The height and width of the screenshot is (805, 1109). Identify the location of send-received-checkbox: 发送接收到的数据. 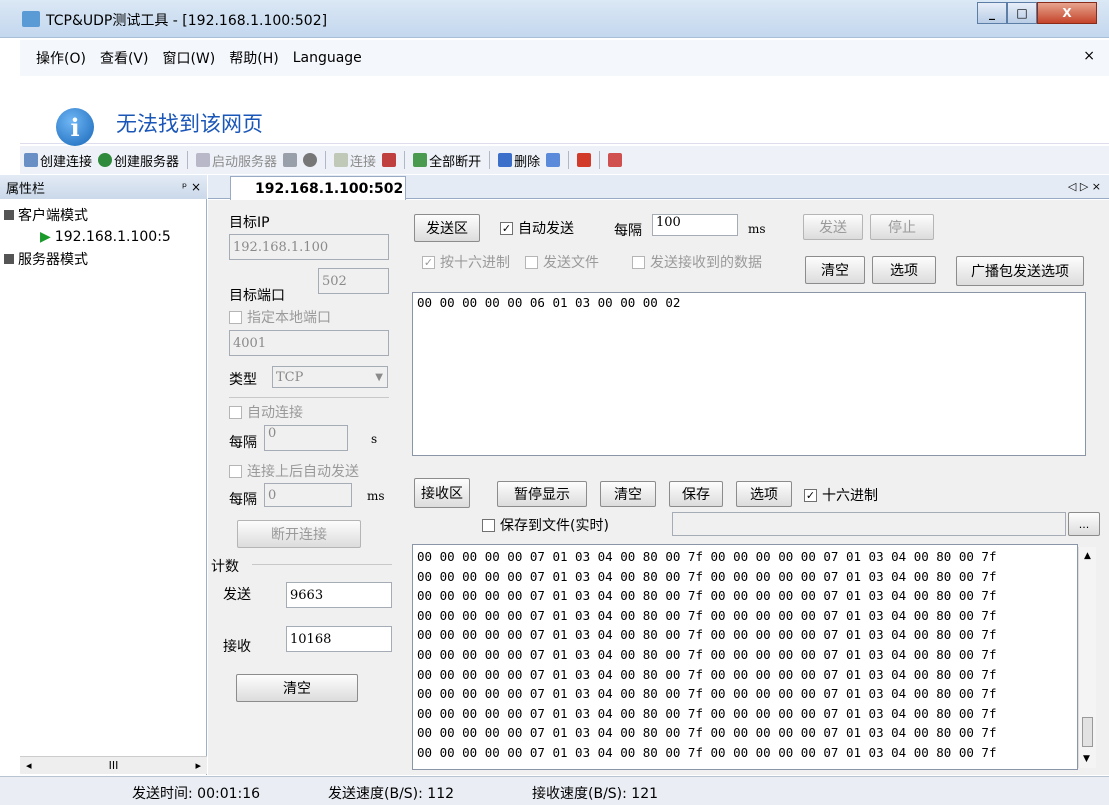
(697, 262).